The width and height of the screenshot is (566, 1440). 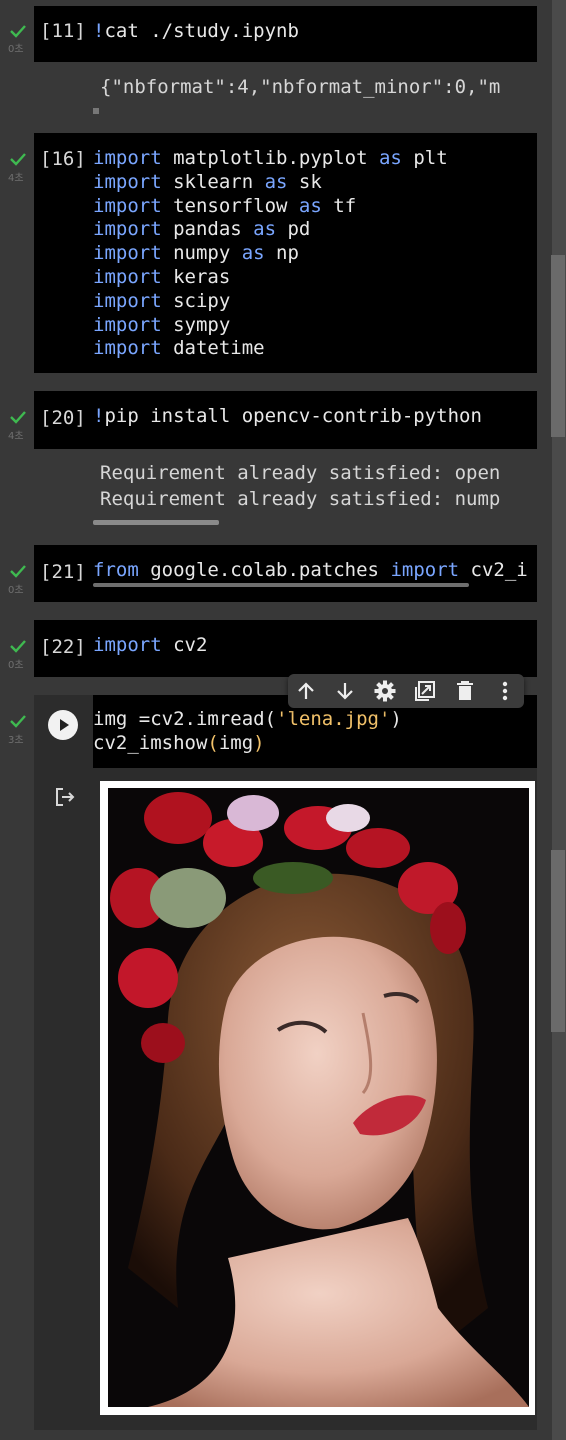 I want to click on mirror-cell-icon, so click(x=425, y=691).